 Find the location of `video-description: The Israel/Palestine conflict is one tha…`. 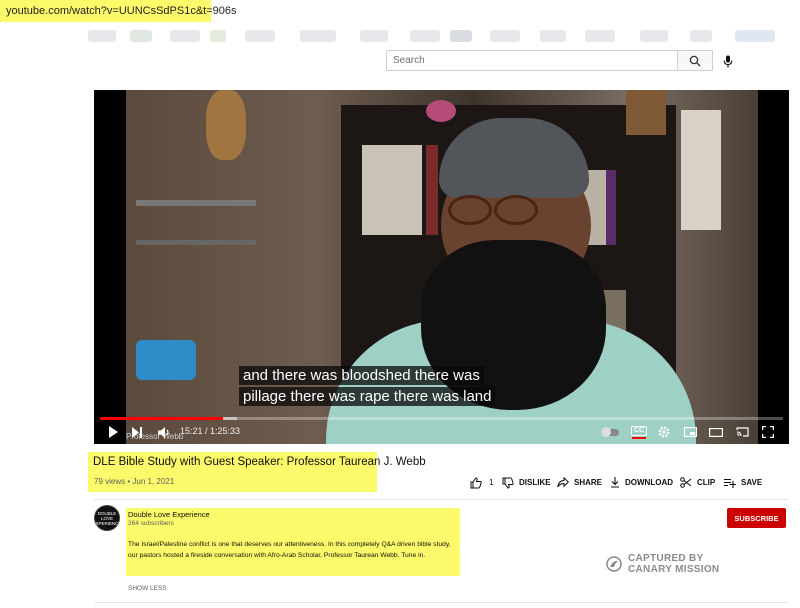

video-description: The Israel/Palestine conflict is one tha… is located at coordinates (289, 550).